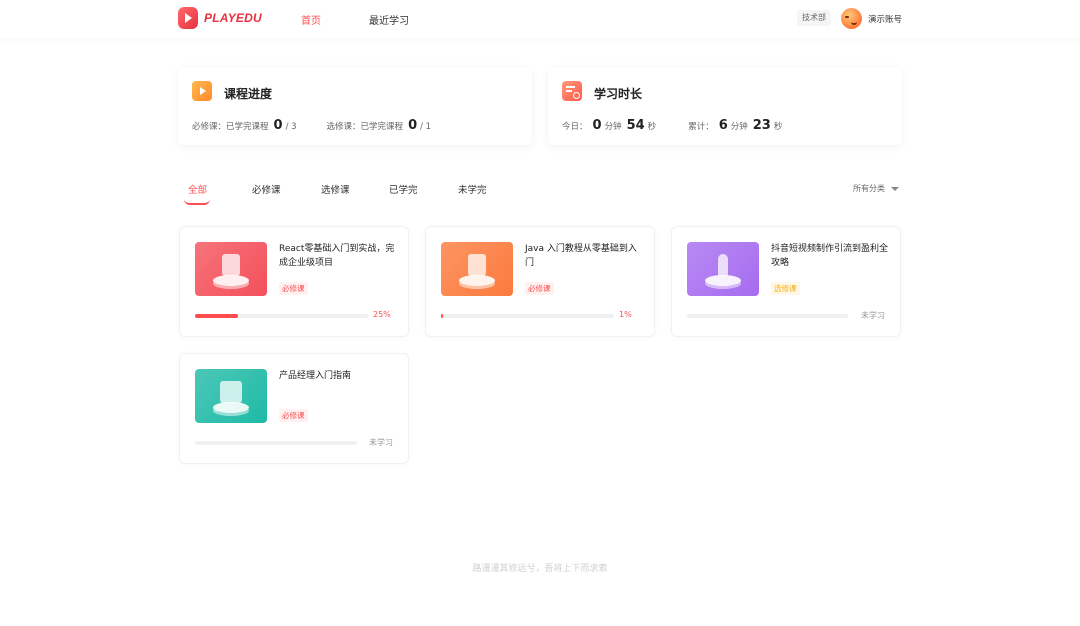 The image size is (1080, 626). Describe the element at coordinates (575, 127) in the screenshot. I see `today-label: 今日：` at that location.